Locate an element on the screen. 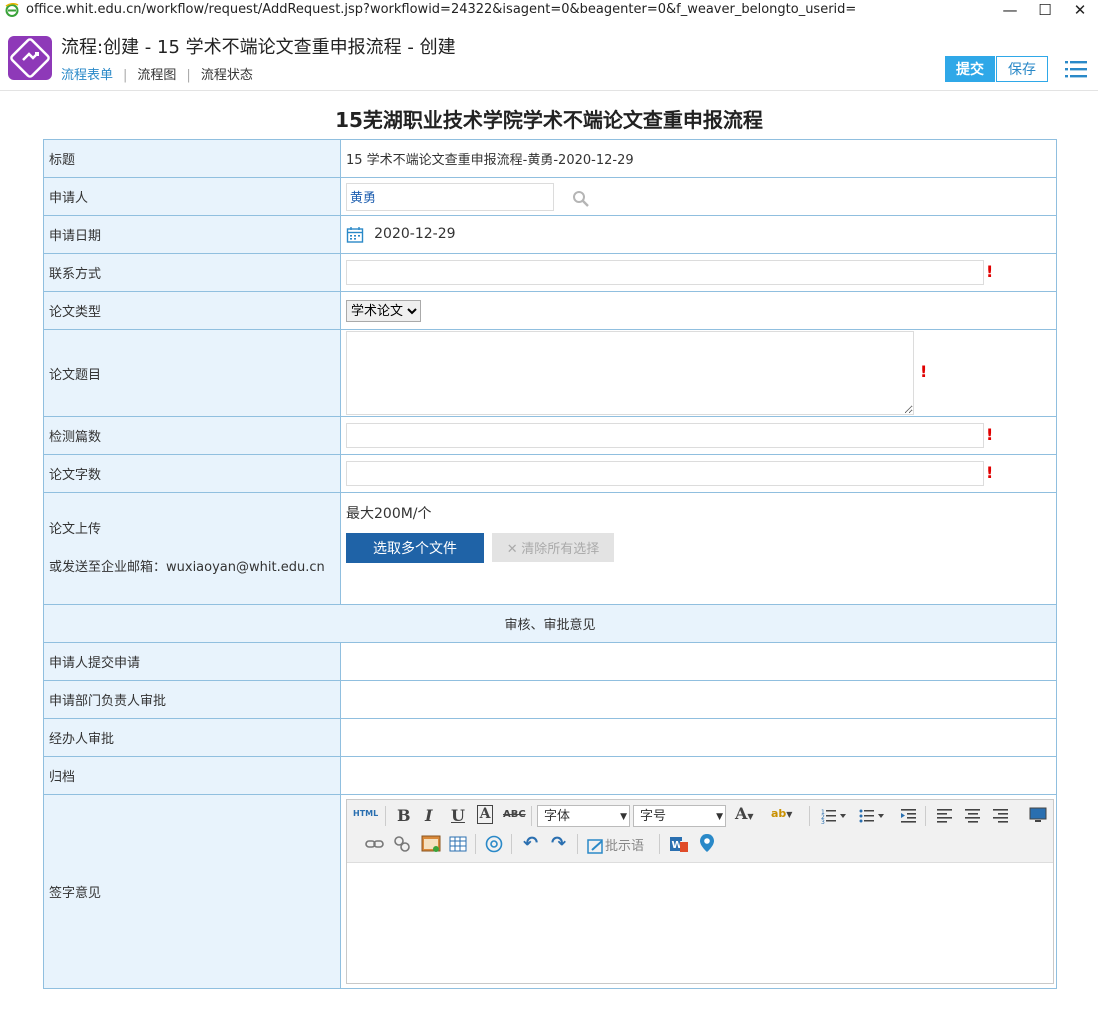 The height and width of the screenshot is (1012, 1098). paper-type-label: 论文类型 is located at coordinates (192, 310).